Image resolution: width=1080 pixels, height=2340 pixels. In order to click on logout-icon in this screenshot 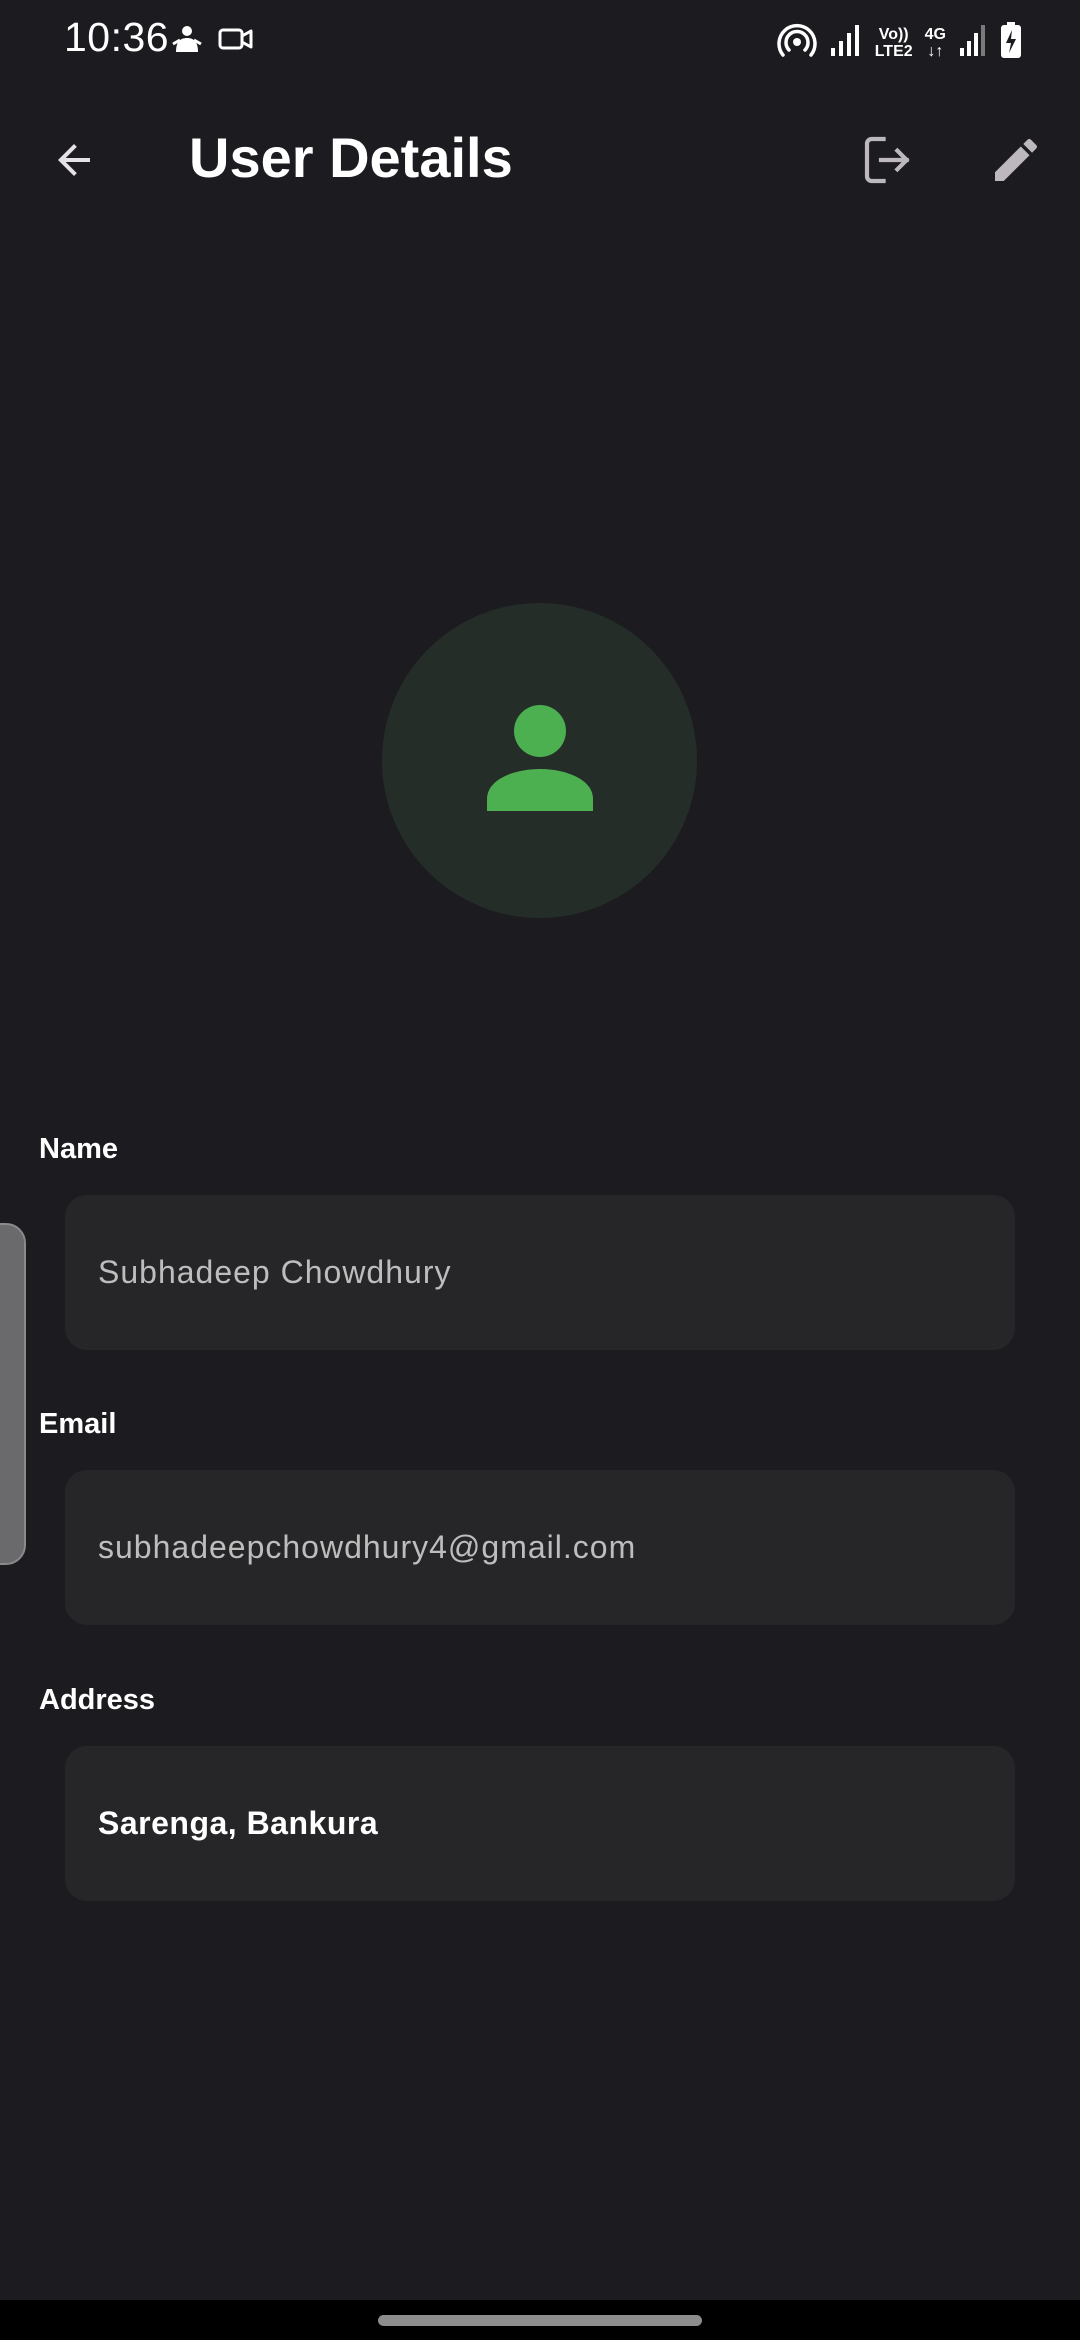, I will do `click(887, 160)`.